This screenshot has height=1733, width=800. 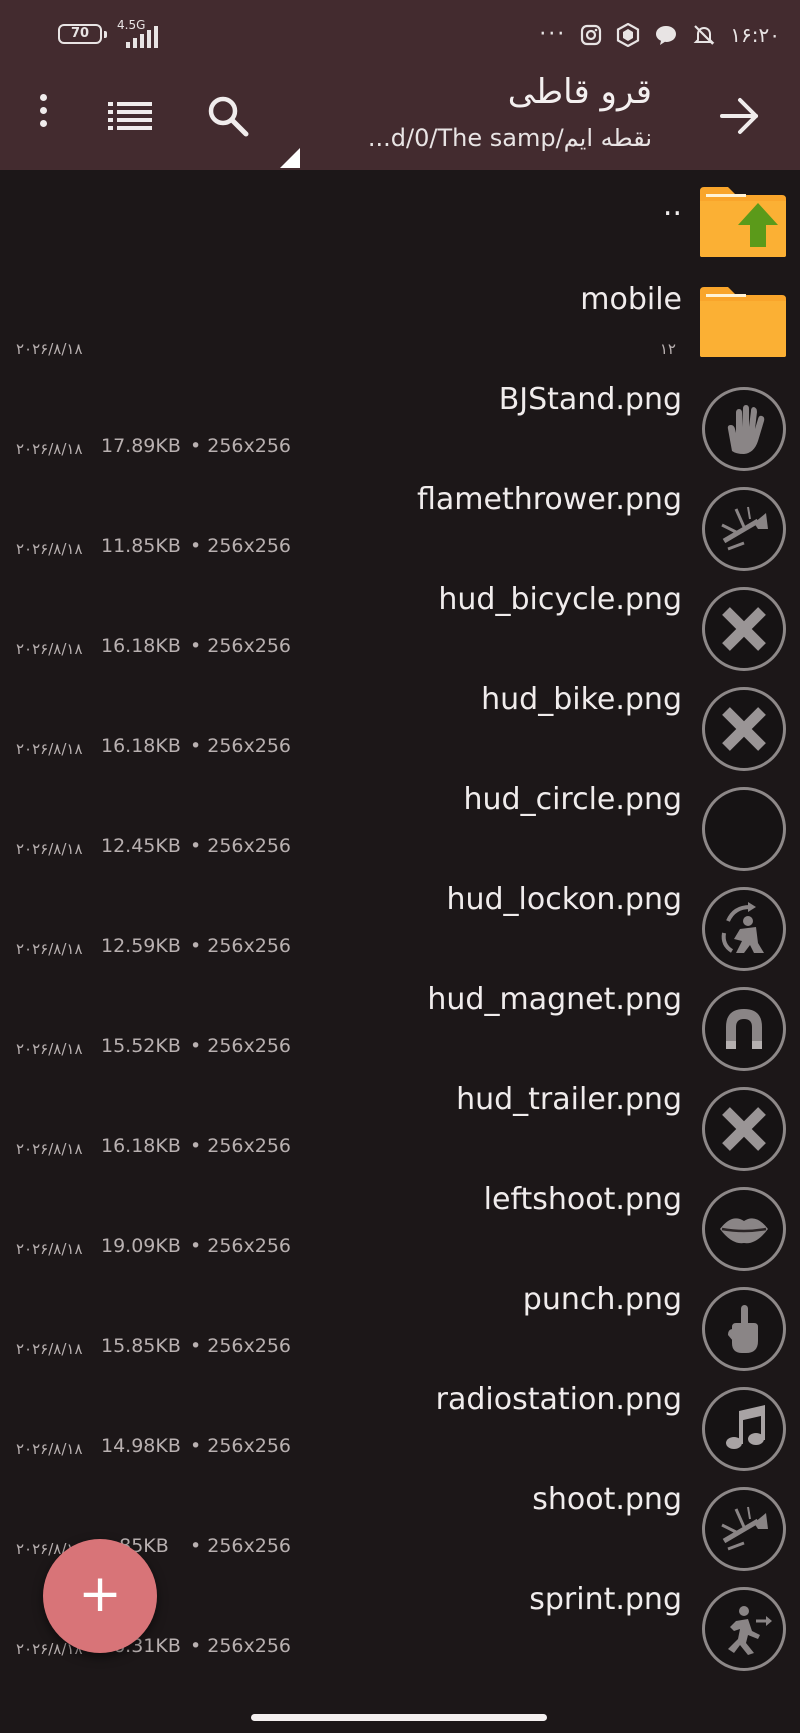 What do you see at coordinates (142, 37) in the screenshot?
I see `signal-icon` at bounding box center [142, 37].